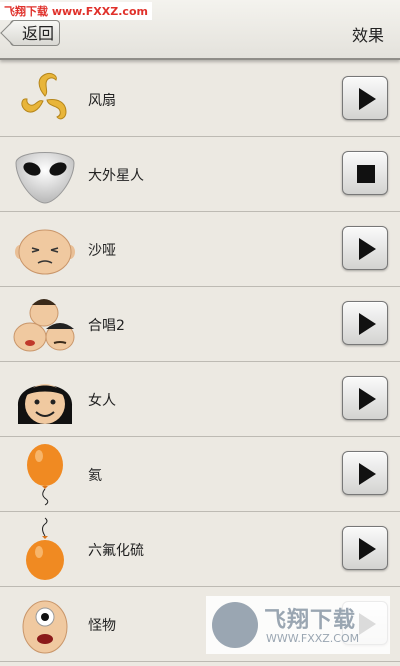 The image size is (400, 666). Describe the element at coordinates (200, 174) in the screenshot. I see `list-item: 大外星人` at that location.